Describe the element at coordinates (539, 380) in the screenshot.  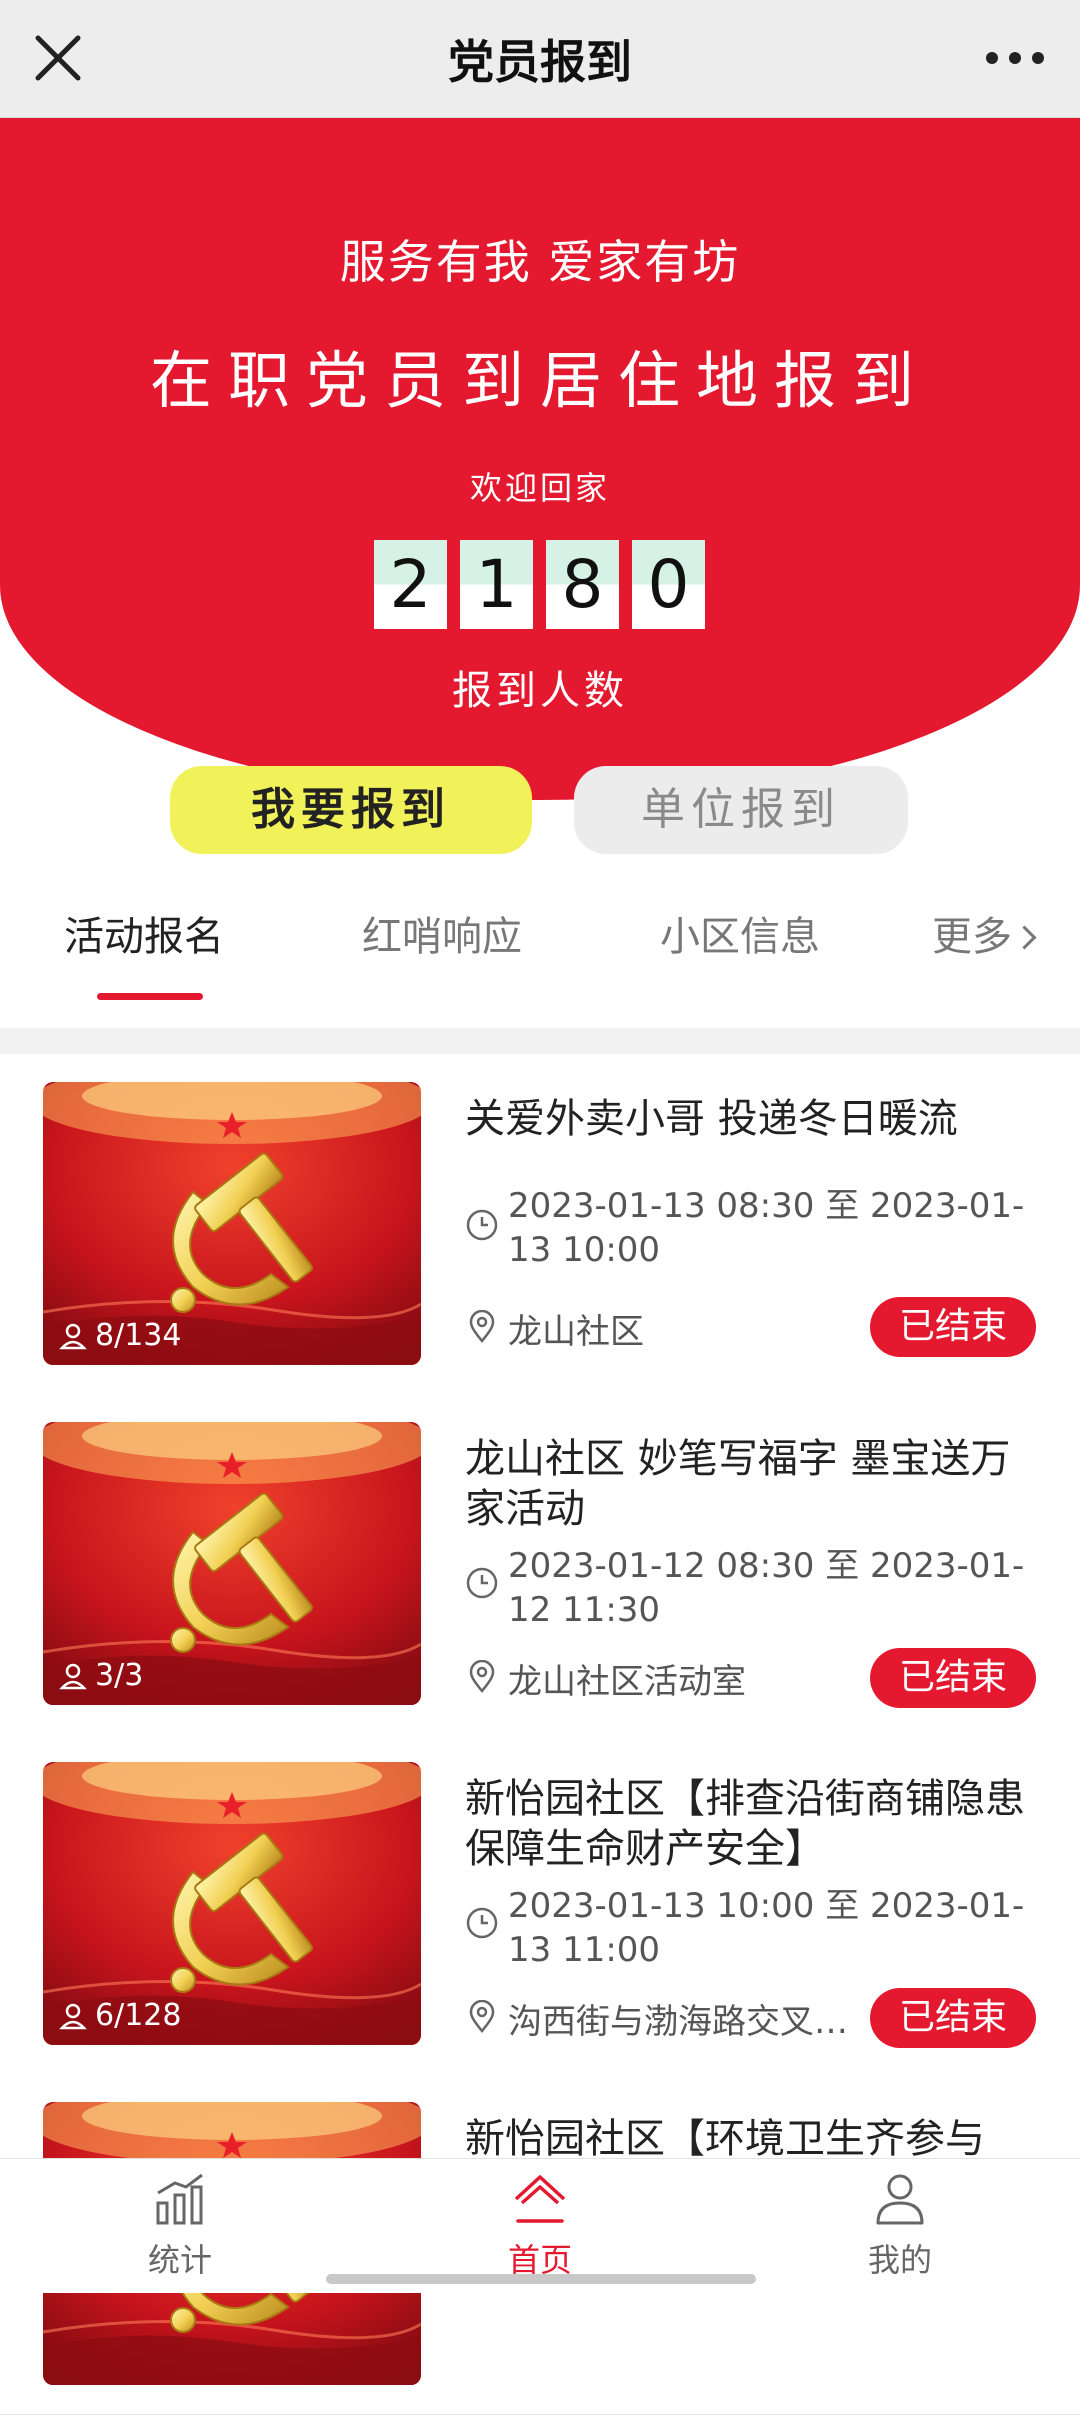
I see `hero-headline: 在职党员到居住地报到` at that location.